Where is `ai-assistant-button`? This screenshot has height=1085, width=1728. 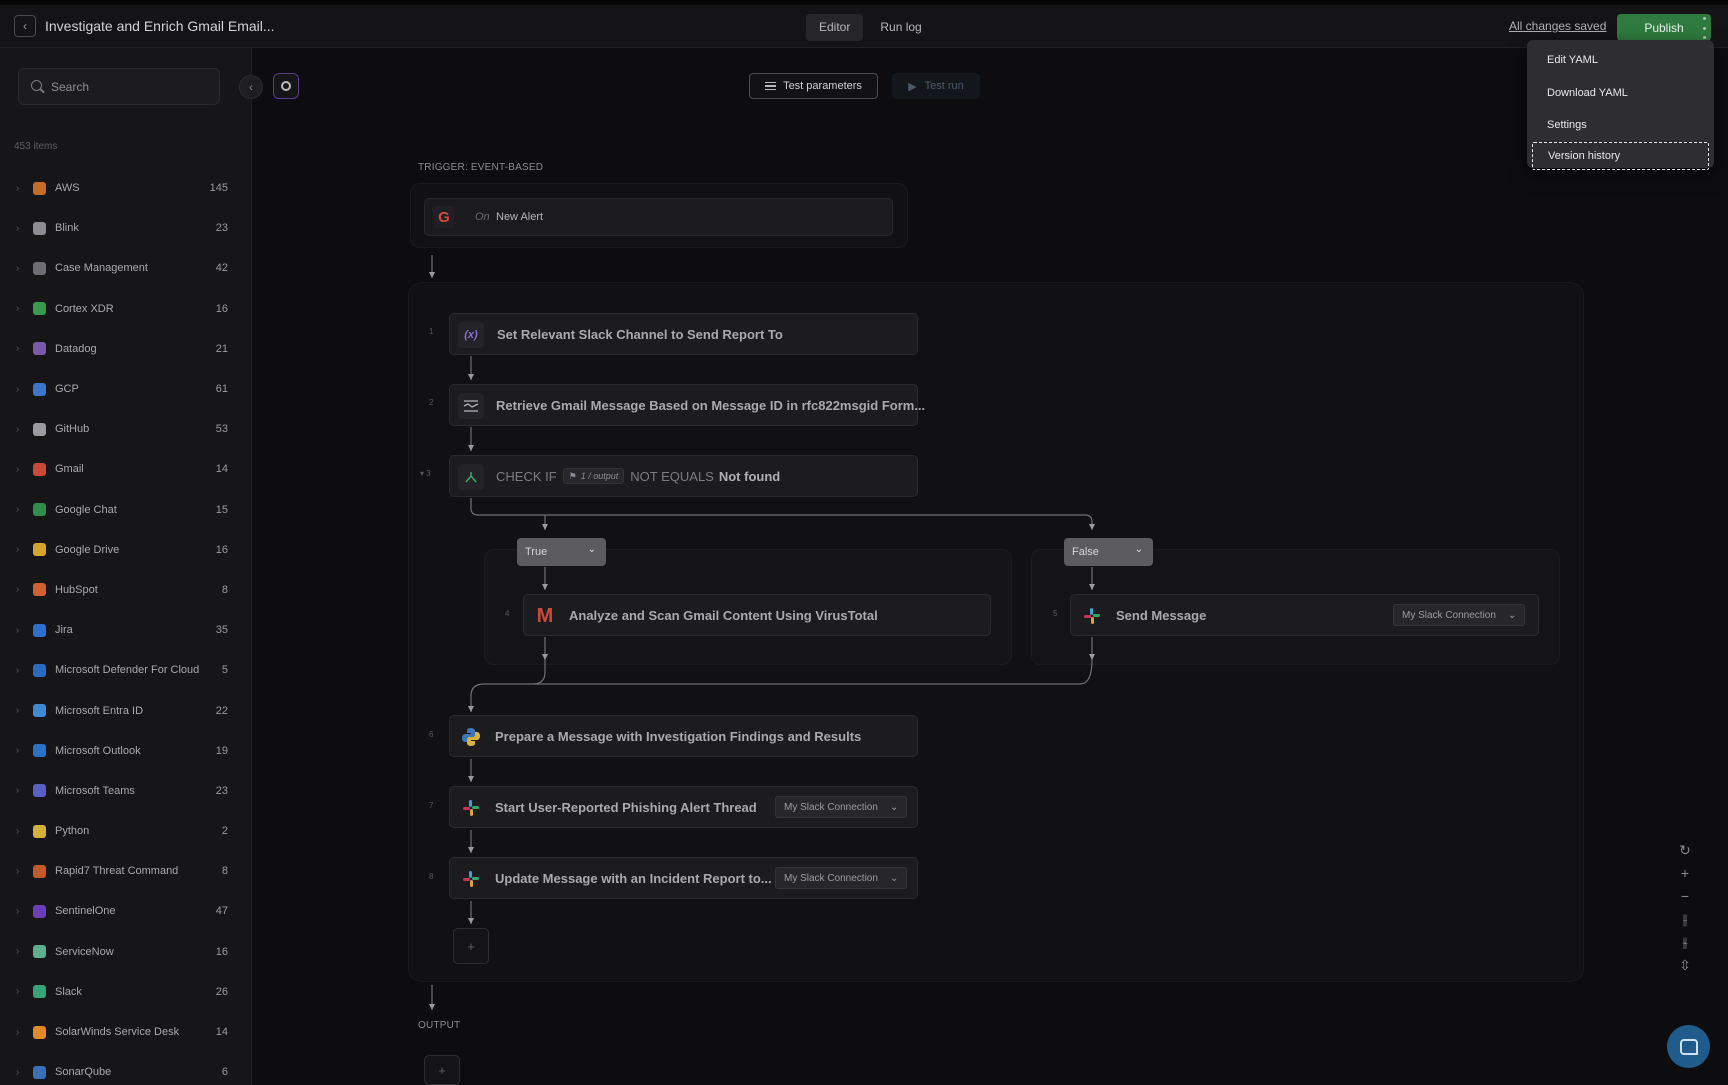 ai-assistant-button is located at coordinates (286, 86).